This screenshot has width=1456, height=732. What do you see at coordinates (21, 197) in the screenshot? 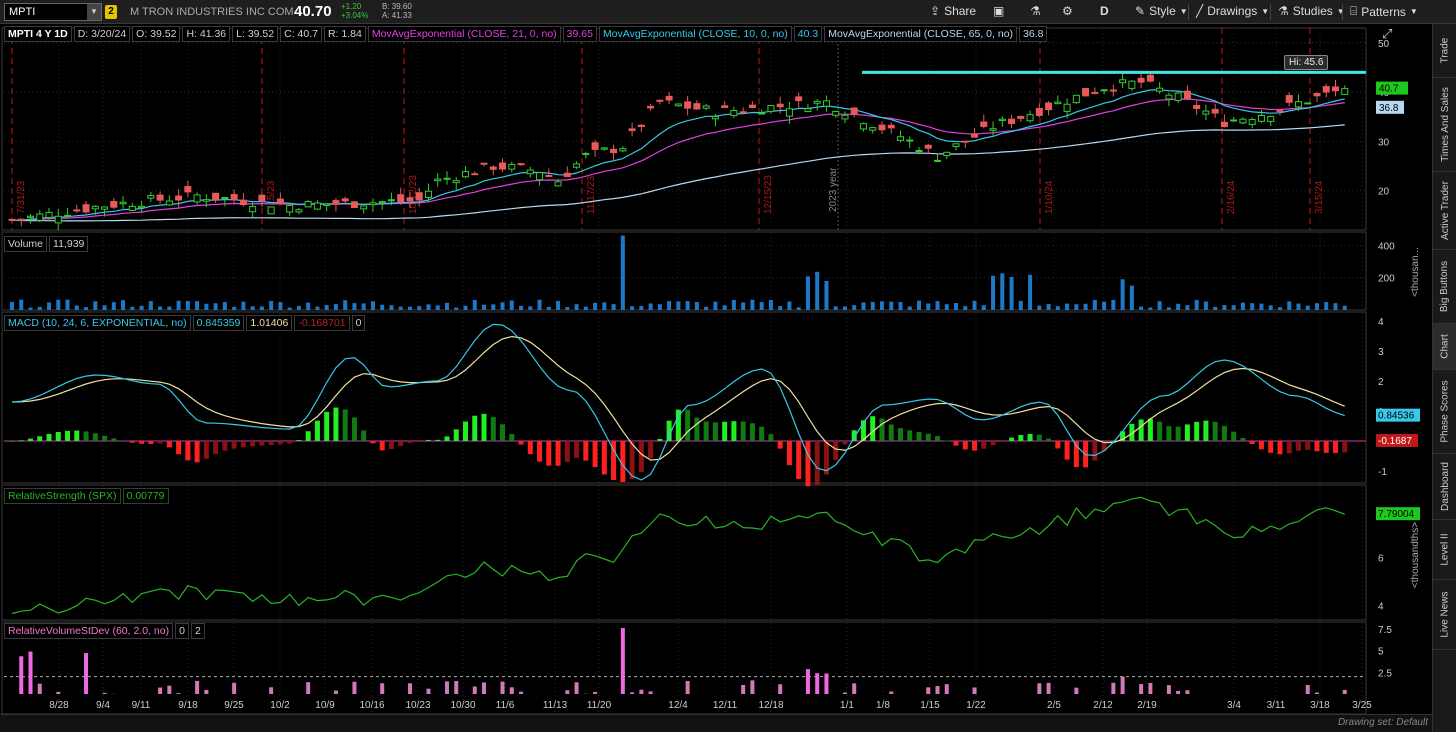
I see `event-date-label: 7/31/23` at bounding box center [21, 197].